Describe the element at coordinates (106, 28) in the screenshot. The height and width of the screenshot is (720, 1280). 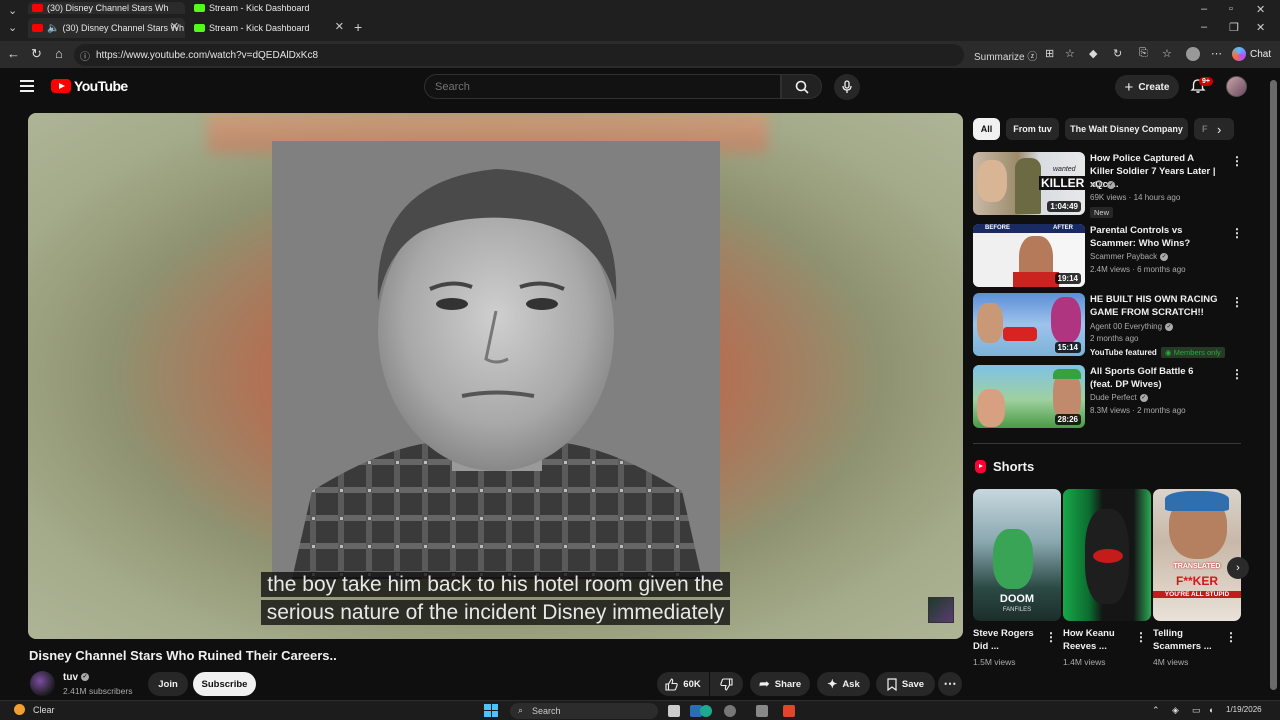
I see `tab-youtube: 🔈 (30) Disney Channel Stars Wh ✕` at that location.